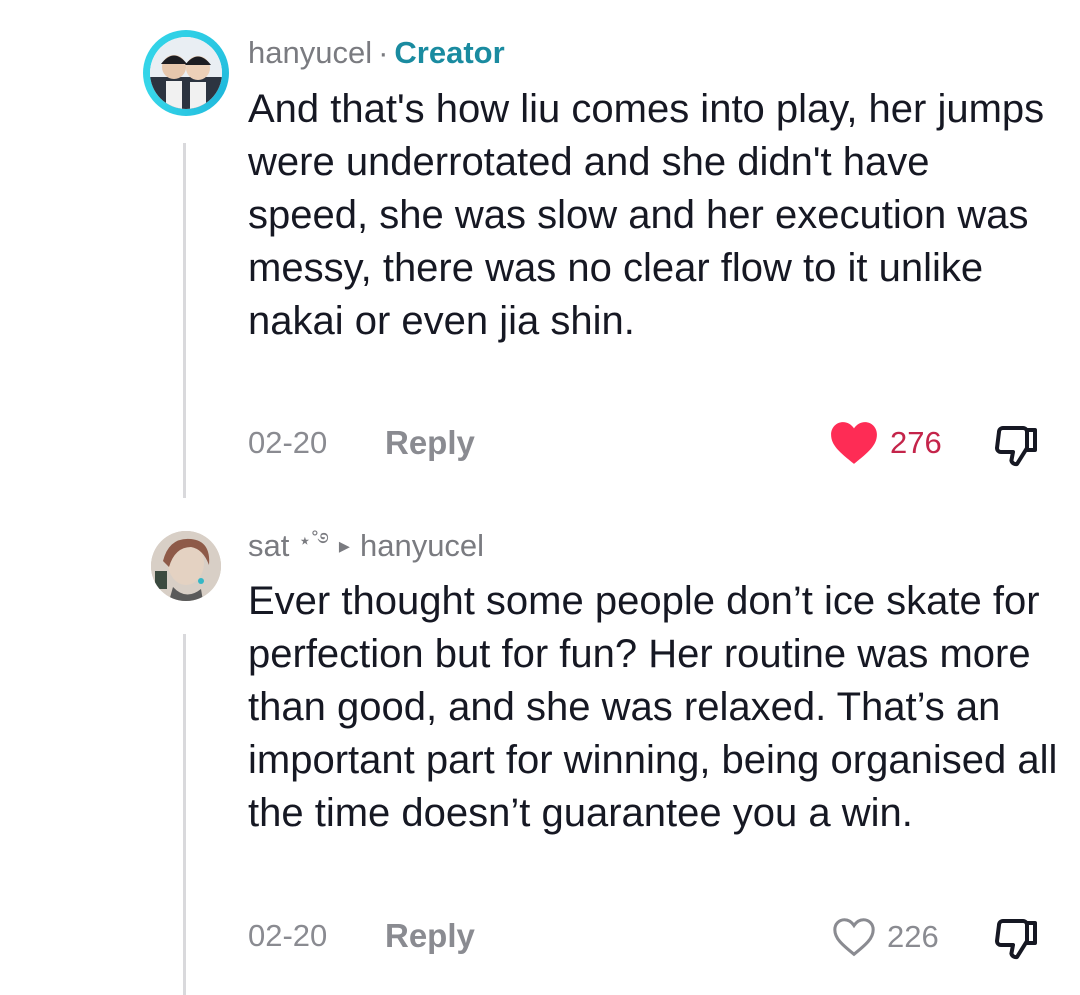  What do you see at coordinates (344, 545) in the screenshot?
I see `reply-arrow-icon: ▸` at bounding box center [344, 545].